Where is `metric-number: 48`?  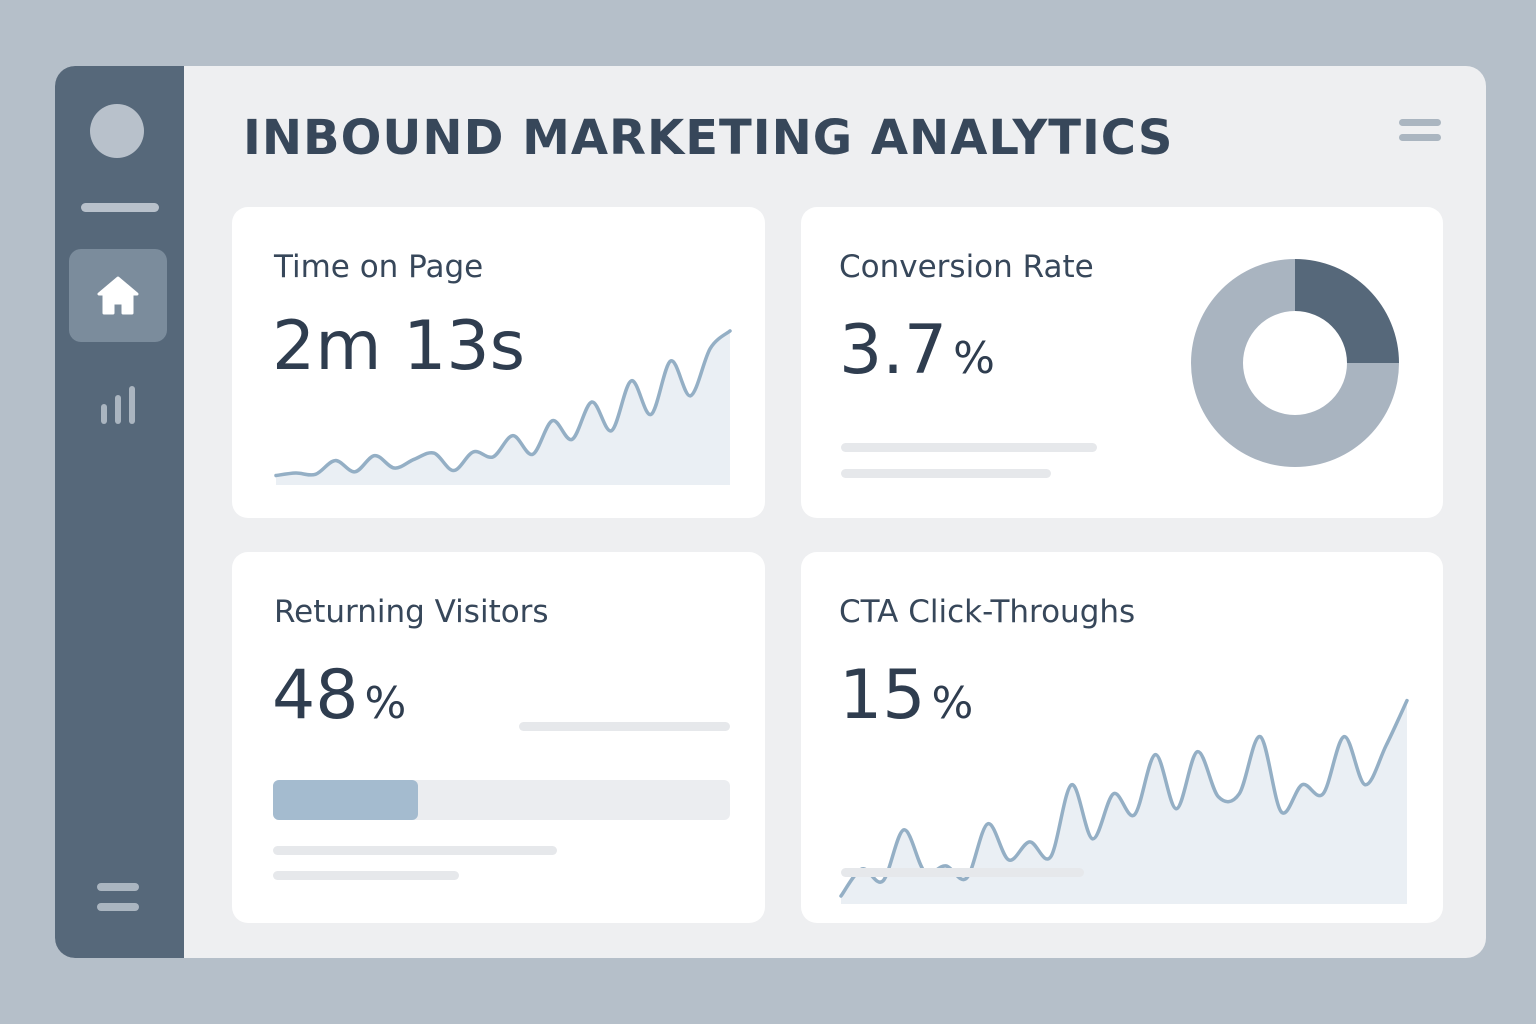
metric-number: 48 is located at coordinates (315, 695).